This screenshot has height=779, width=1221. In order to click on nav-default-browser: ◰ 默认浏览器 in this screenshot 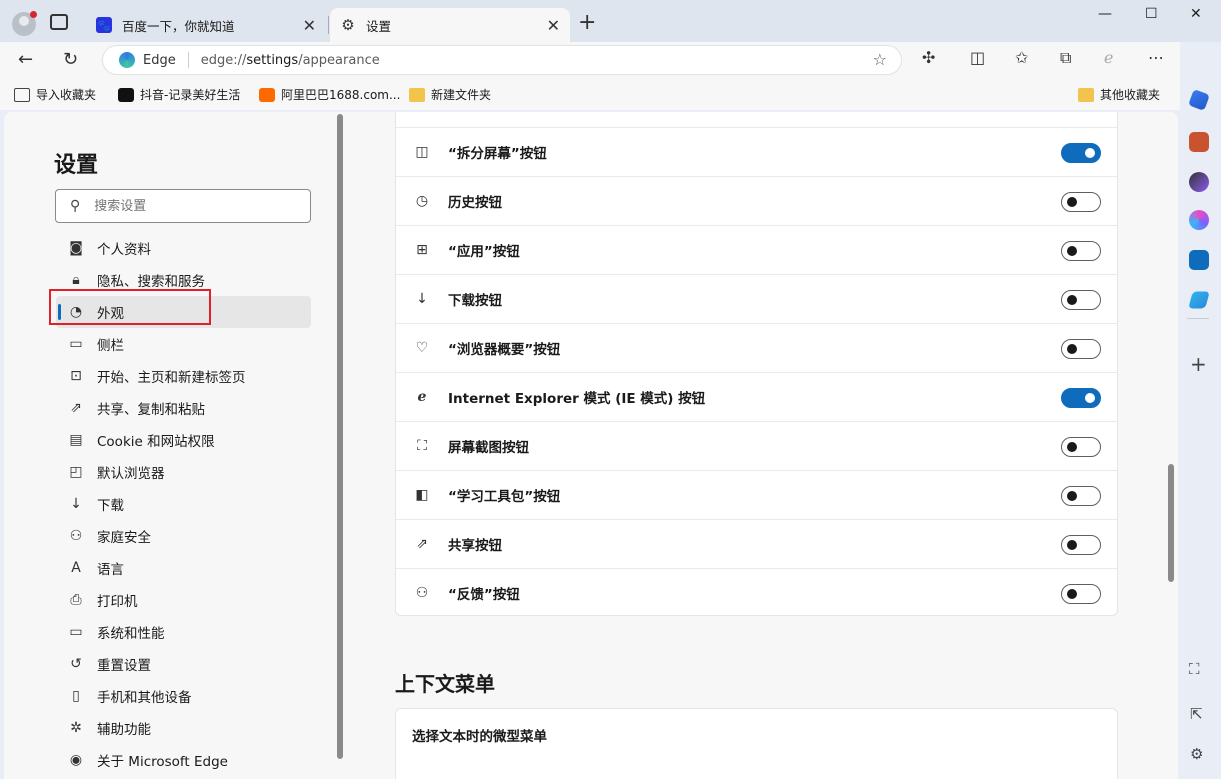, I will do `click(183, 472)`.